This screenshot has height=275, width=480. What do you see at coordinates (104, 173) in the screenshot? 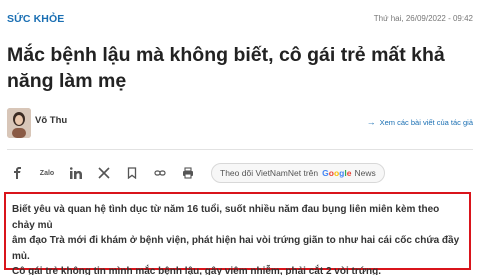
I see `x-icon` at bounding box center [104, 173].